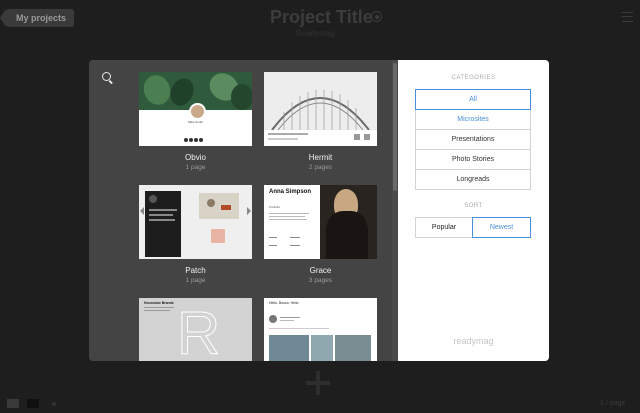  What do you see at coordinates (37, 18) in the screenshot?
I see `my-projects-button: My projects` at bounding box center [37, 18].